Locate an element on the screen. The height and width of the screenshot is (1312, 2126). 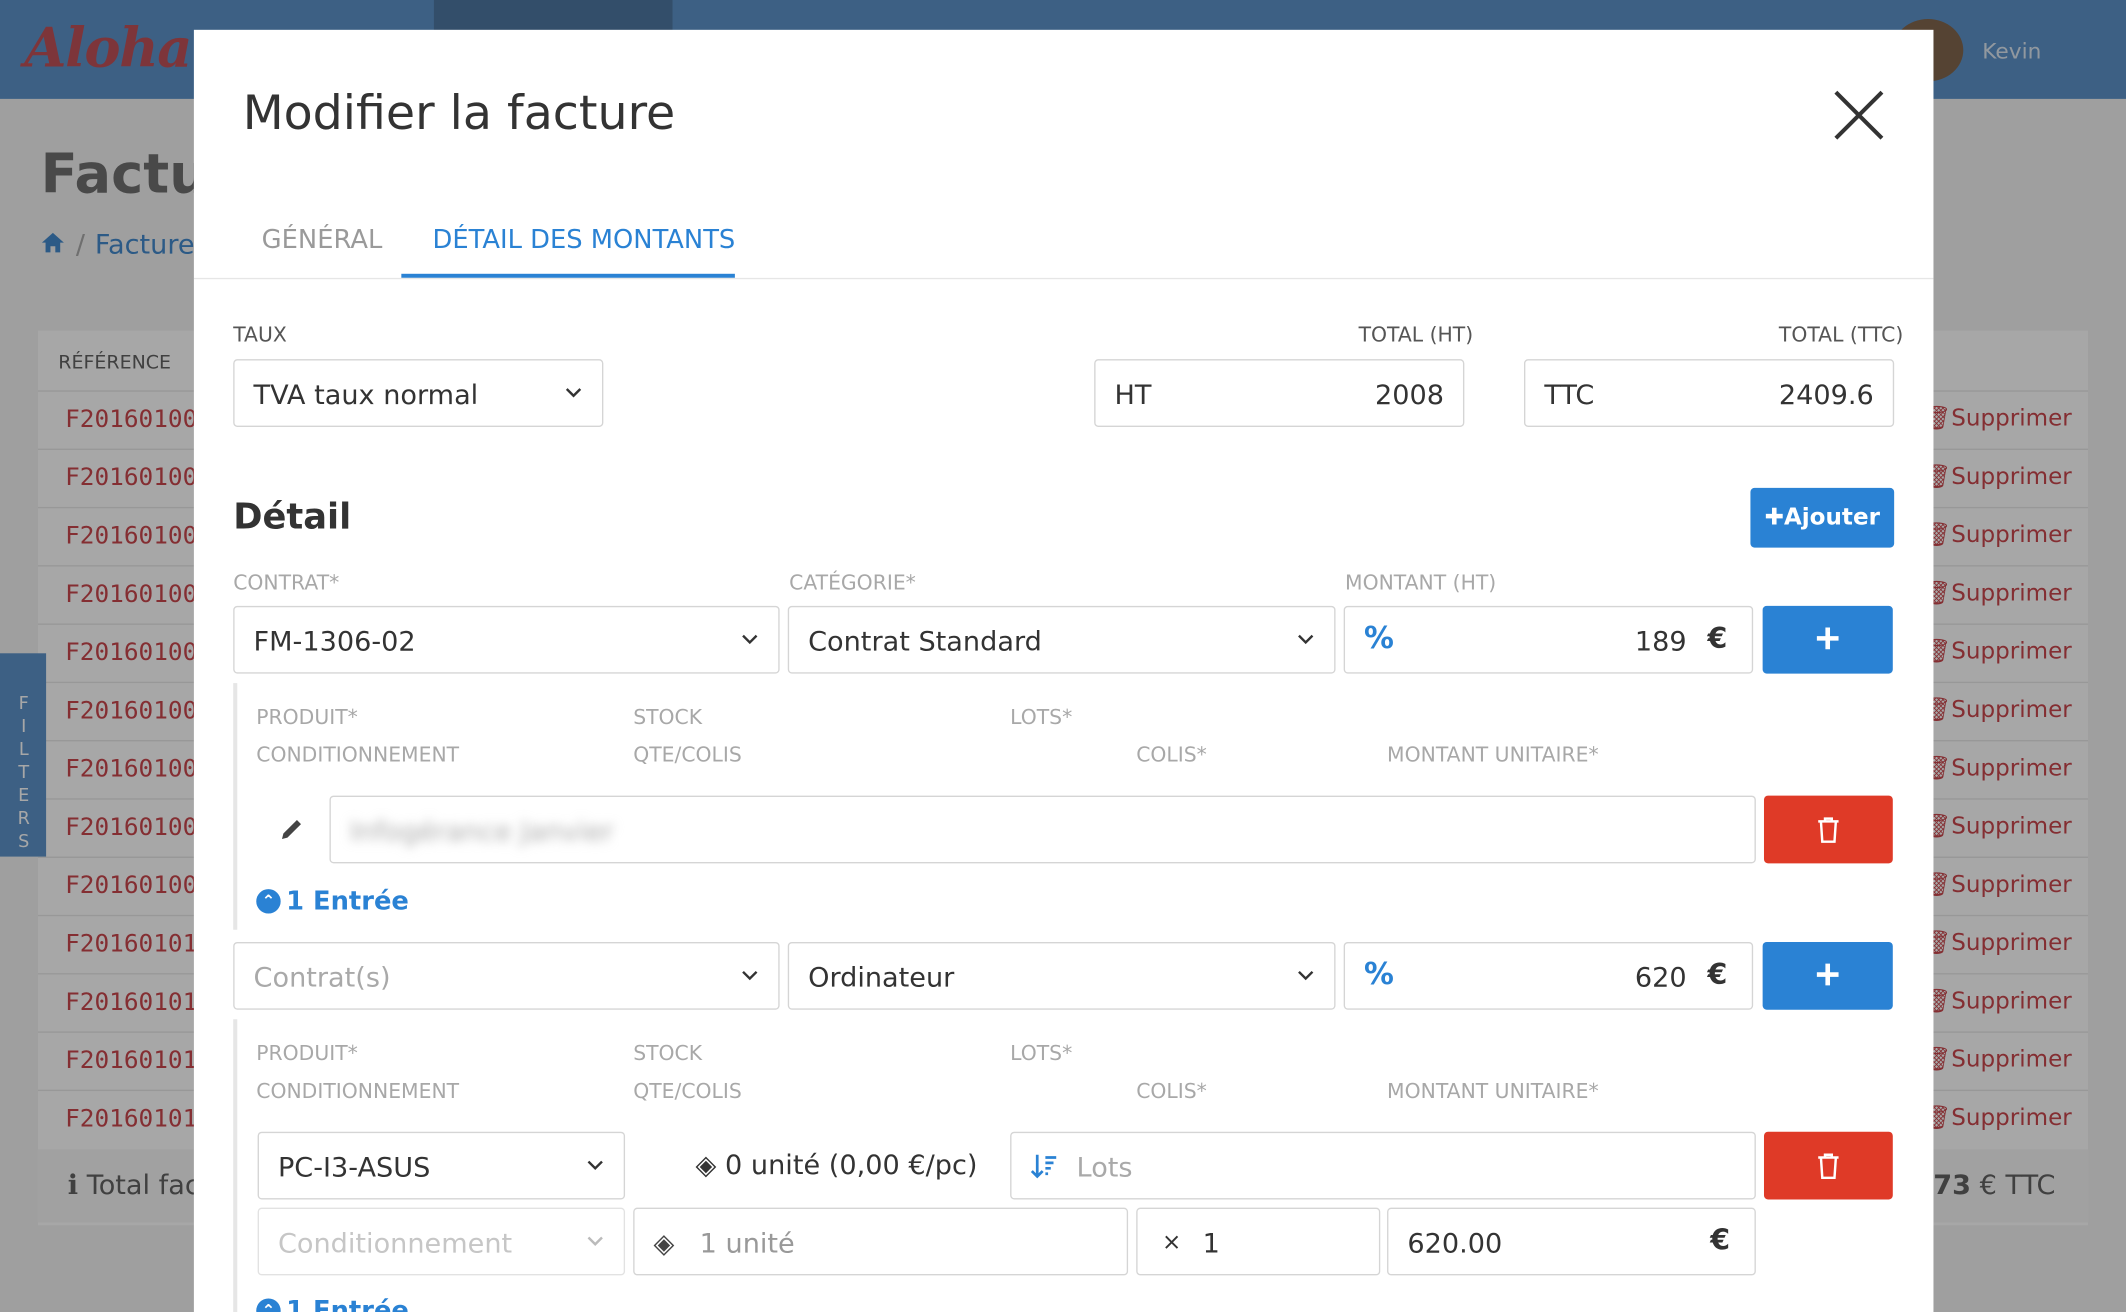
line2-montant-unitaire-input: 620.00 € is located at coordinates (1571, 1241).